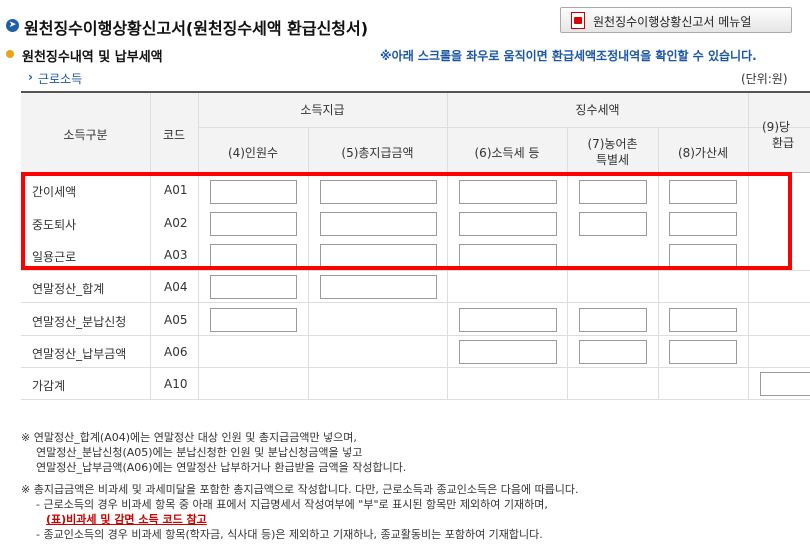 This screenshot has width=810, height=551. Describe the element at coordinates (10, 54) in the screenshot. I see `bullet-icon` at that location.